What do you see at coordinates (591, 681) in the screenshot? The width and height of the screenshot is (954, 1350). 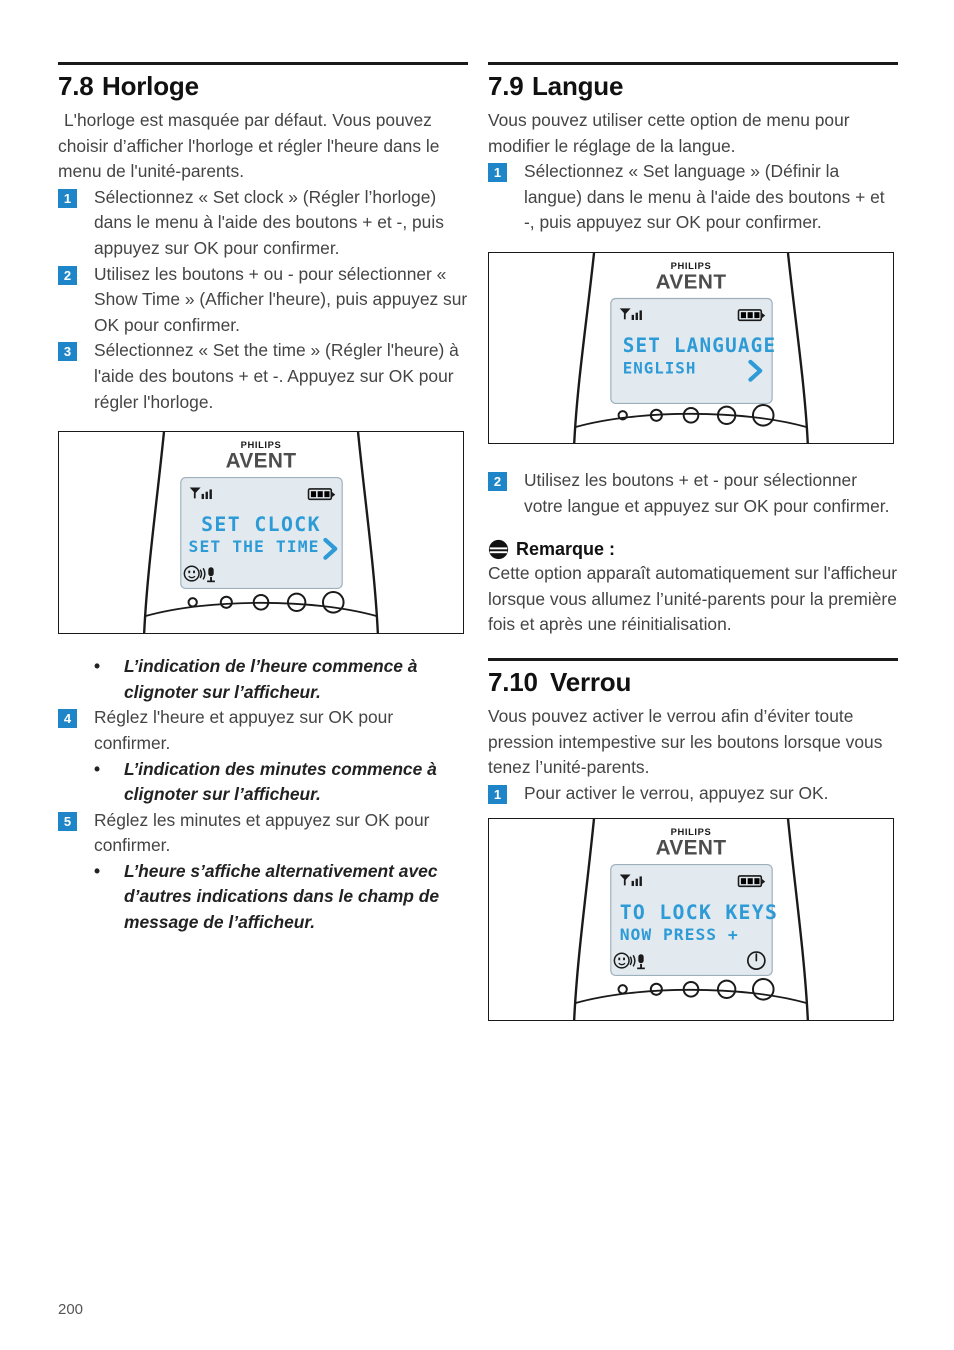 I see `section-title-text: Verrou` at bounding box center [591, 681].